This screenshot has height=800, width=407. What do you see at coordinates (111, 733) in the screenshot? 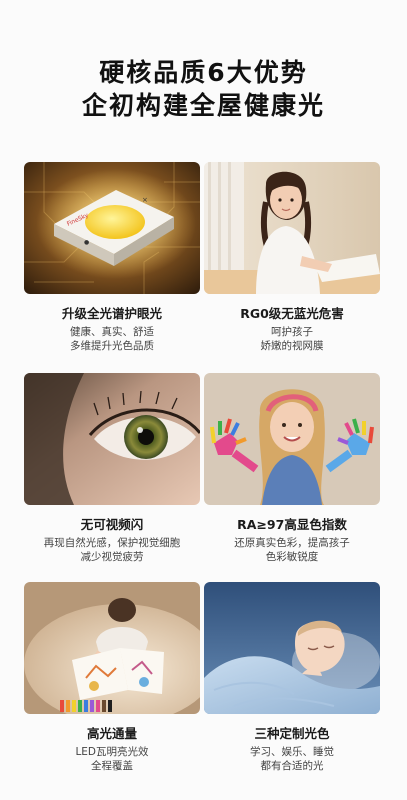
I see `feature-title: 高光通量` at bounding box center [111, 733].